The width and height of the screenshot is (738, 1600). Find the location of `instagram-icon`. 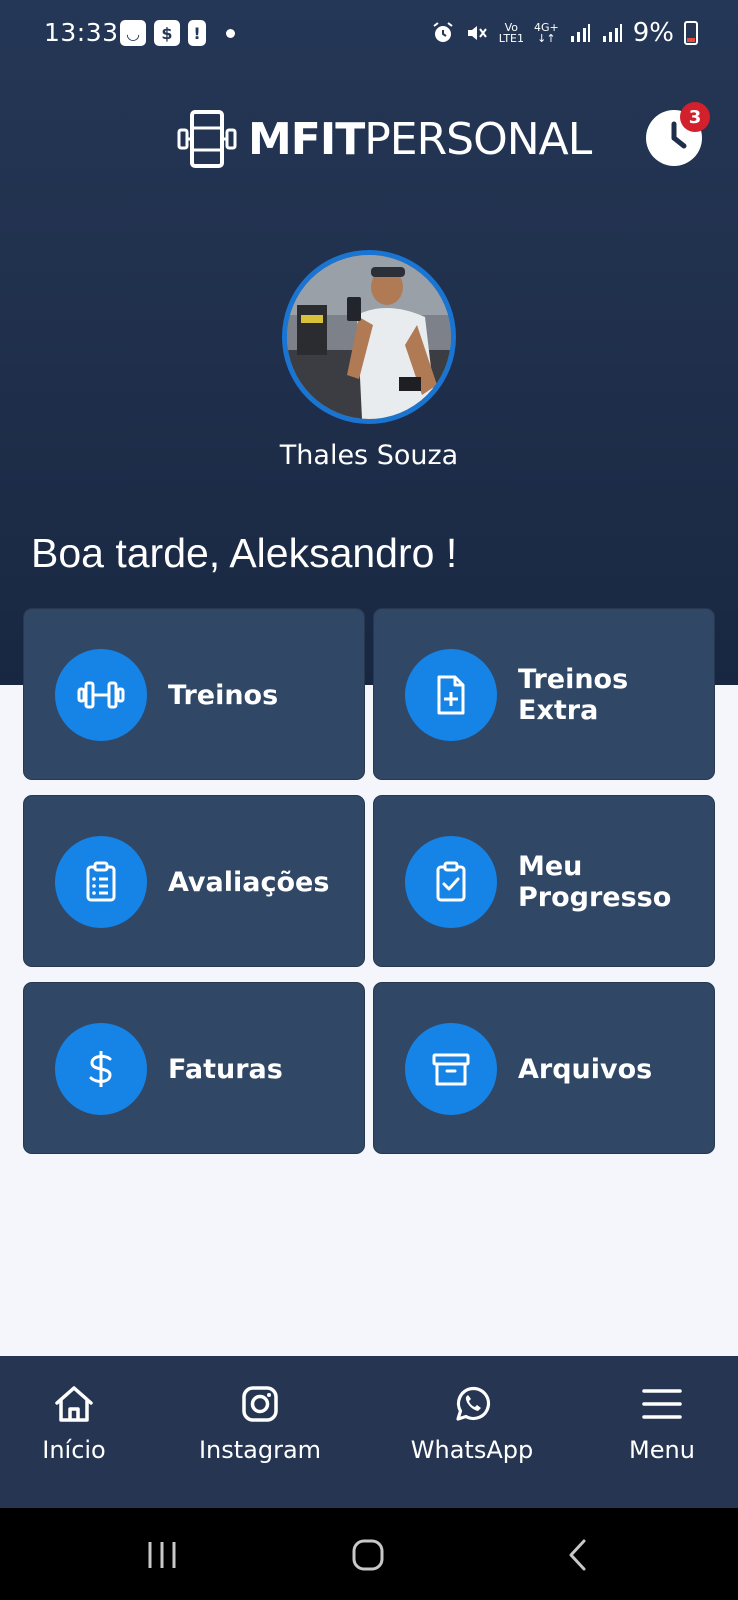

instagram-icon is located at coordinates (260, 1404).